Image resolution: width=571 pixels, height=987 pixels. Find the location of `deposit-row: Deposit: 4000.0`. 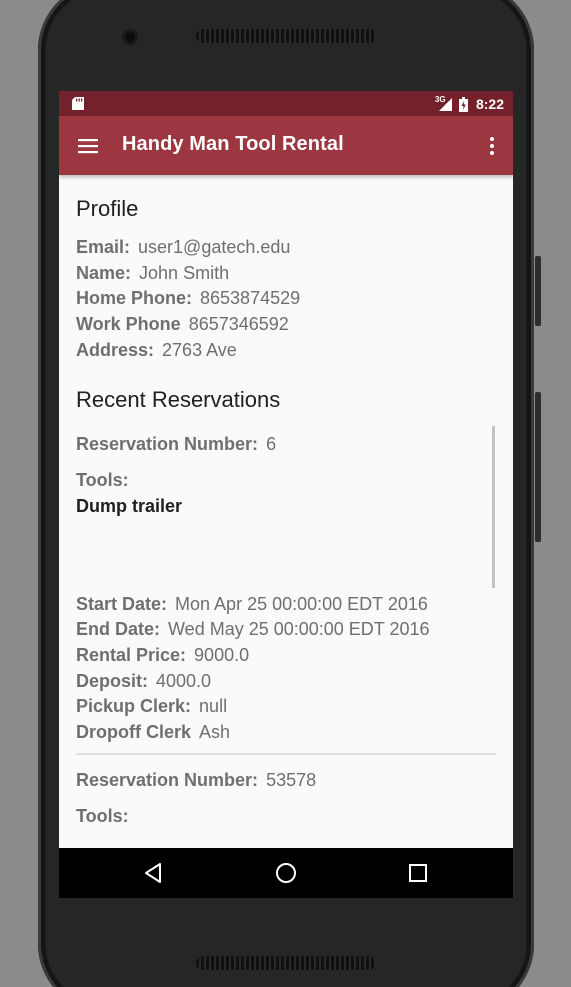

deposit-row: Deposit: 4000.0 is located at coordinates (143, 681).